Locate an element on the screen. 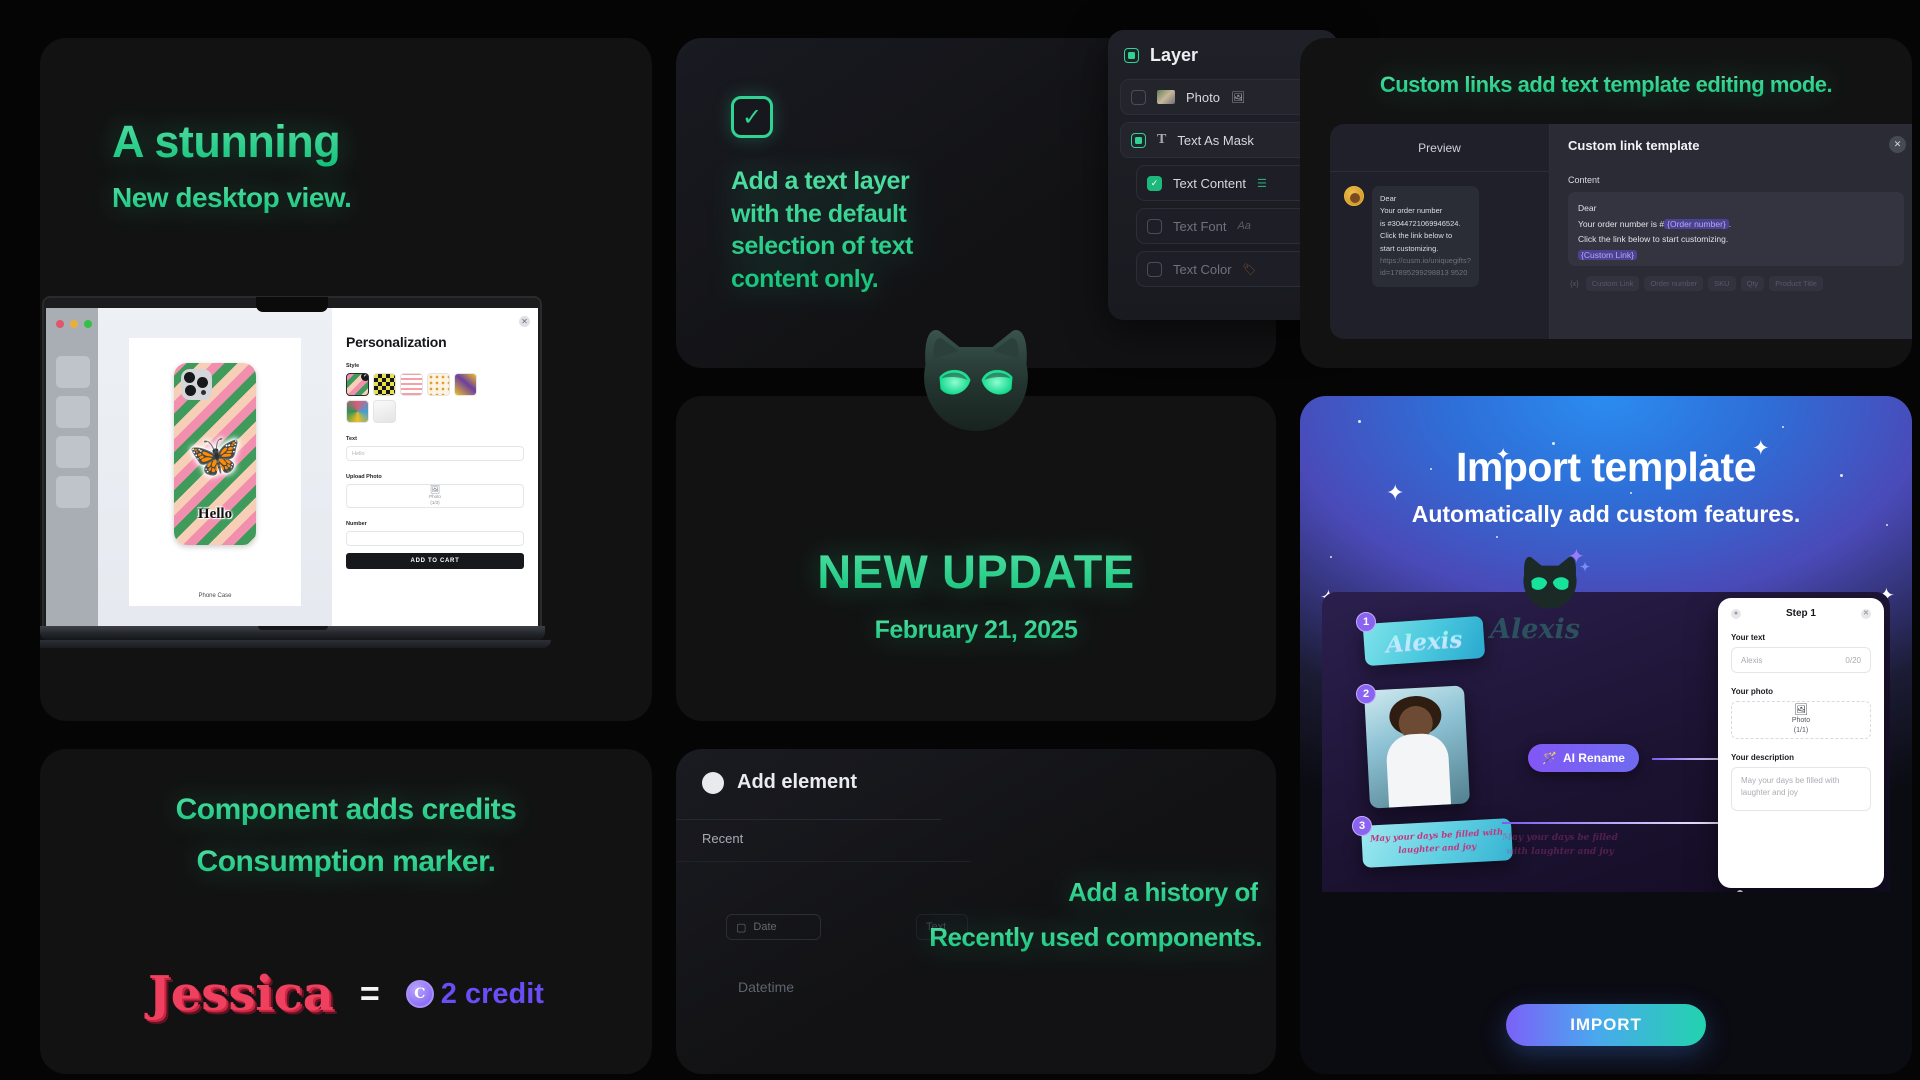 This screenshot has width=1920, height=1080. token-order-number: {Order number} is located at coordinates (1696, 223).